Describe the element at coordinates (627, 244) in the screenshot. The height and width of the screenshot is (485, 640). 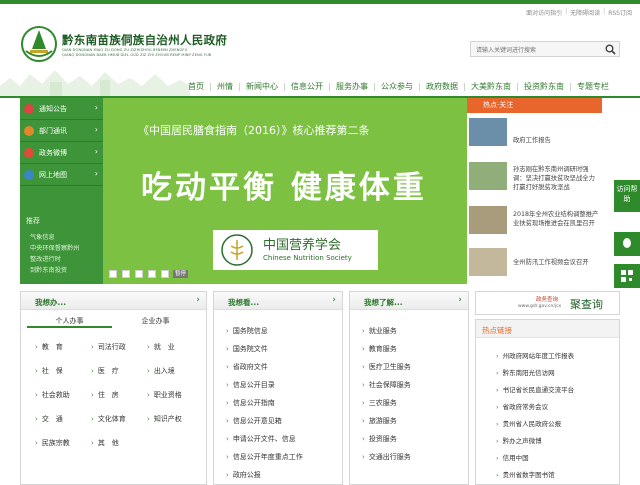
I see `qq-icon` at that location.